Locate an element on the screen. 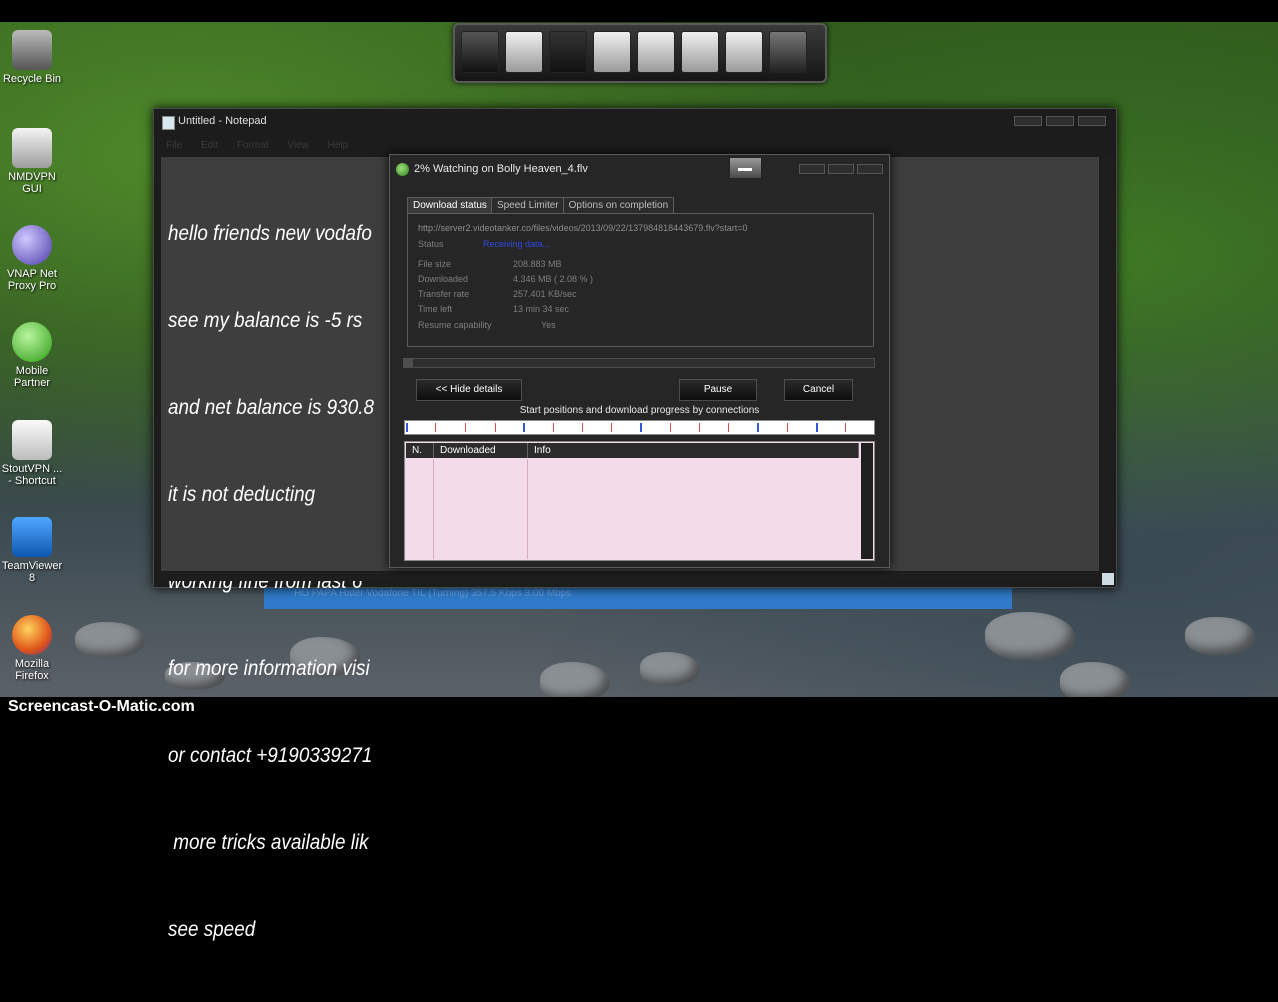 The width and height of the screenshot is (1278, 1002). desktop-icon-recycle-bin: Recycle Bin is located at coordinates (32, 57).